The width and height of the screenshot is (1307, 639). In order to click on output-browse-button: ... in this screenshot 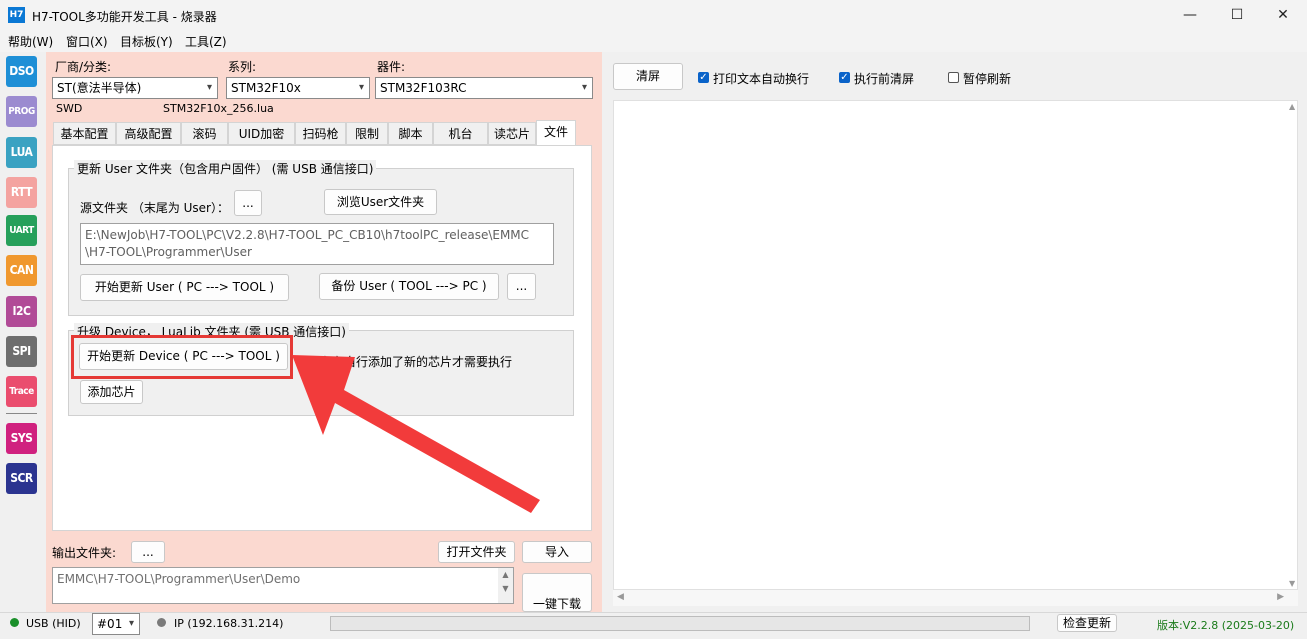, I will do `click(148, 552)`.